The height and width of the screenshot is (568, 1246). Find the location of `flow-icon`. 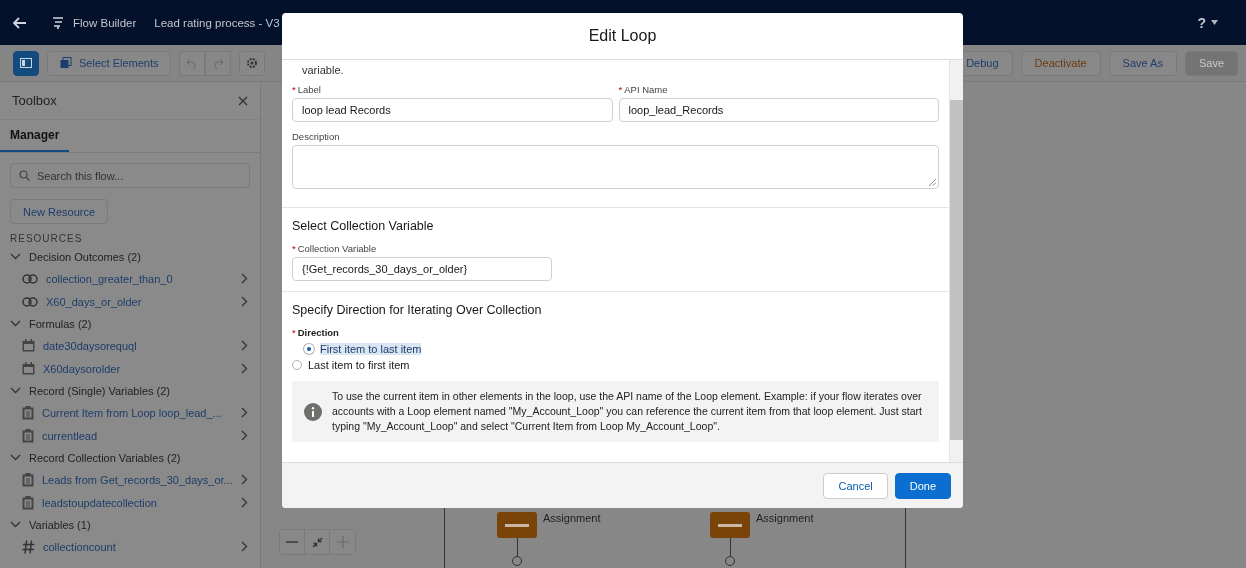

flow-icon is located at coordinates (58, 22).